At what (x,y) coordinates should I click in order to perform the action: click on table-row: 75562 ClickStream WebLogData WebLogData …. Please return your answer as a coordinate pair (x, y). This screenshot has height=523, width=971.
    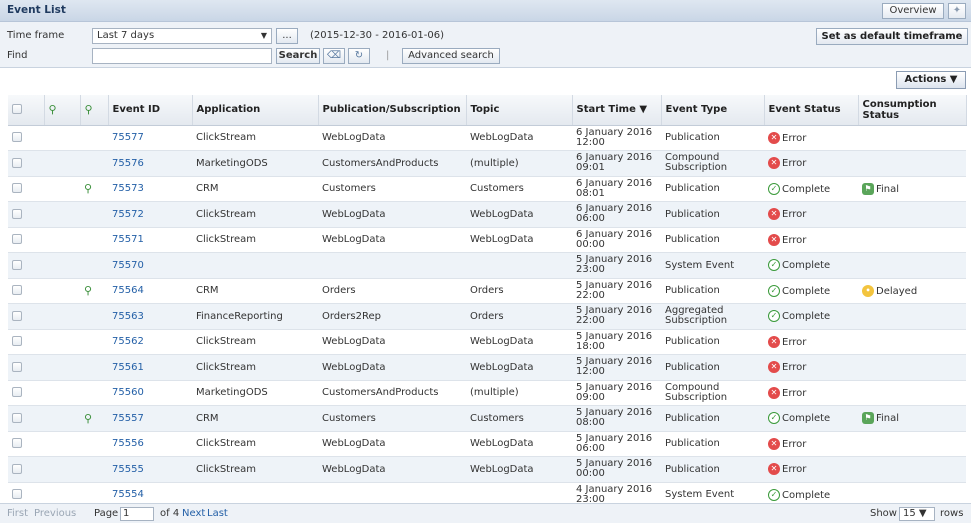
    Looking at the image, I should click on (487, 342).